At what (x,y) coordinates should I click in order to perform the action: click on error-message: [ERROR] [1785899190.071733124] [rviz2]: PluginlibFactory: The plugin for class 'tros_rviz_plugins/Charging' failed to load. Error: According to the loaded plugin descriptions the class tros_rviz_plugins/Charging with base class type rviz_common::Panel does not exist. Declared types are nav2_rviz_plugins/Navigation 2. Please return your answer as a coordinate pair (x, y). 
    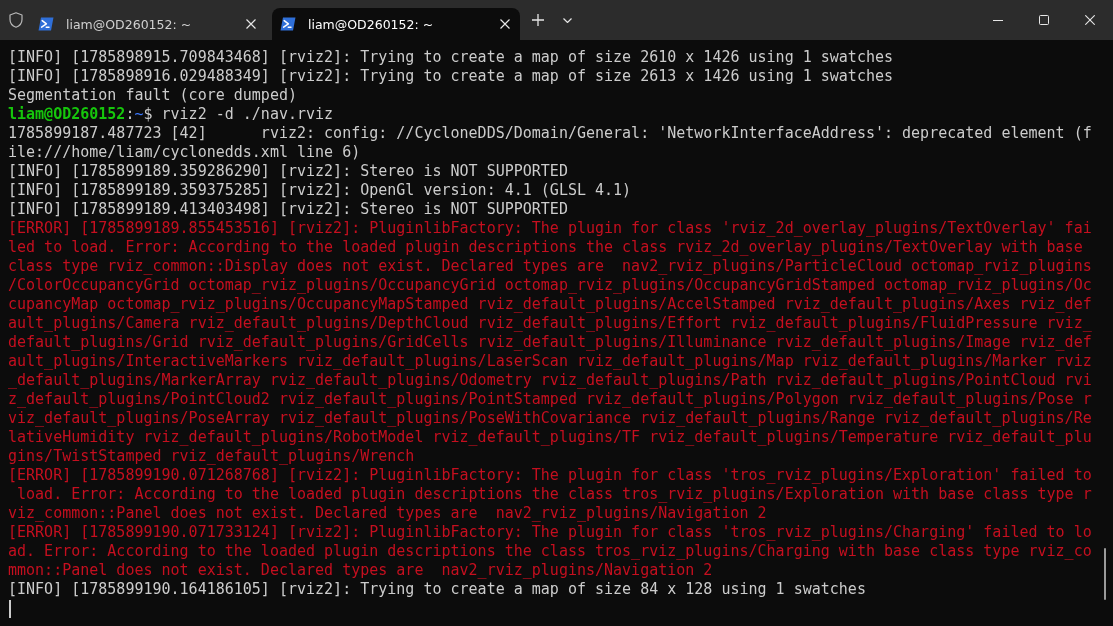
    Looking at the image, I should click on (550, 551).